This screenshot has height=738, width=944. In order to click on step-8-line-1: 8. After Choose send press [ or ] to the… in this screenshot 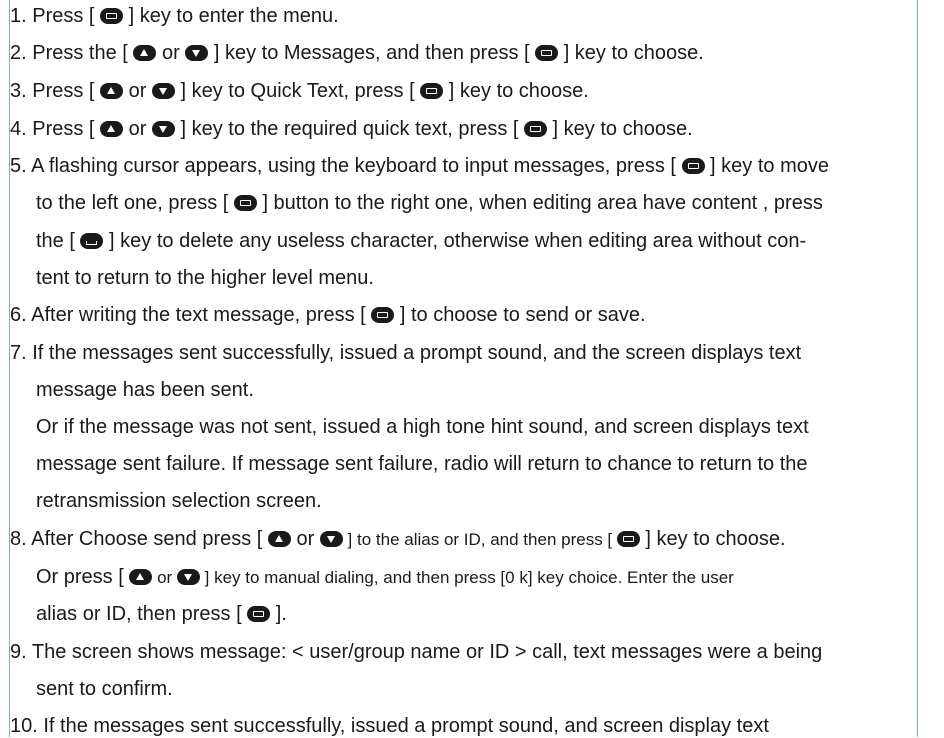, I will do `click(398, 539)`.